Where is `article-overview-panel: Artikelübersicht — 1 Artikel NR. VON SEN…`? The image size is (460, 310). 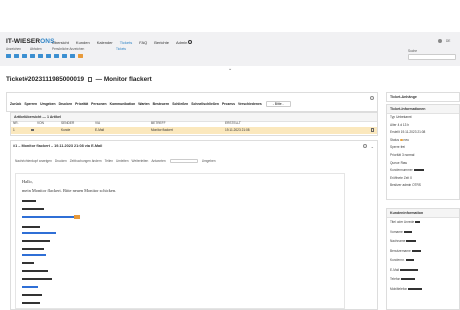
article-overview-panel: Artikelübersicht — 1 Artikel NR. VON SEN… is located at coordinates (194, 124).